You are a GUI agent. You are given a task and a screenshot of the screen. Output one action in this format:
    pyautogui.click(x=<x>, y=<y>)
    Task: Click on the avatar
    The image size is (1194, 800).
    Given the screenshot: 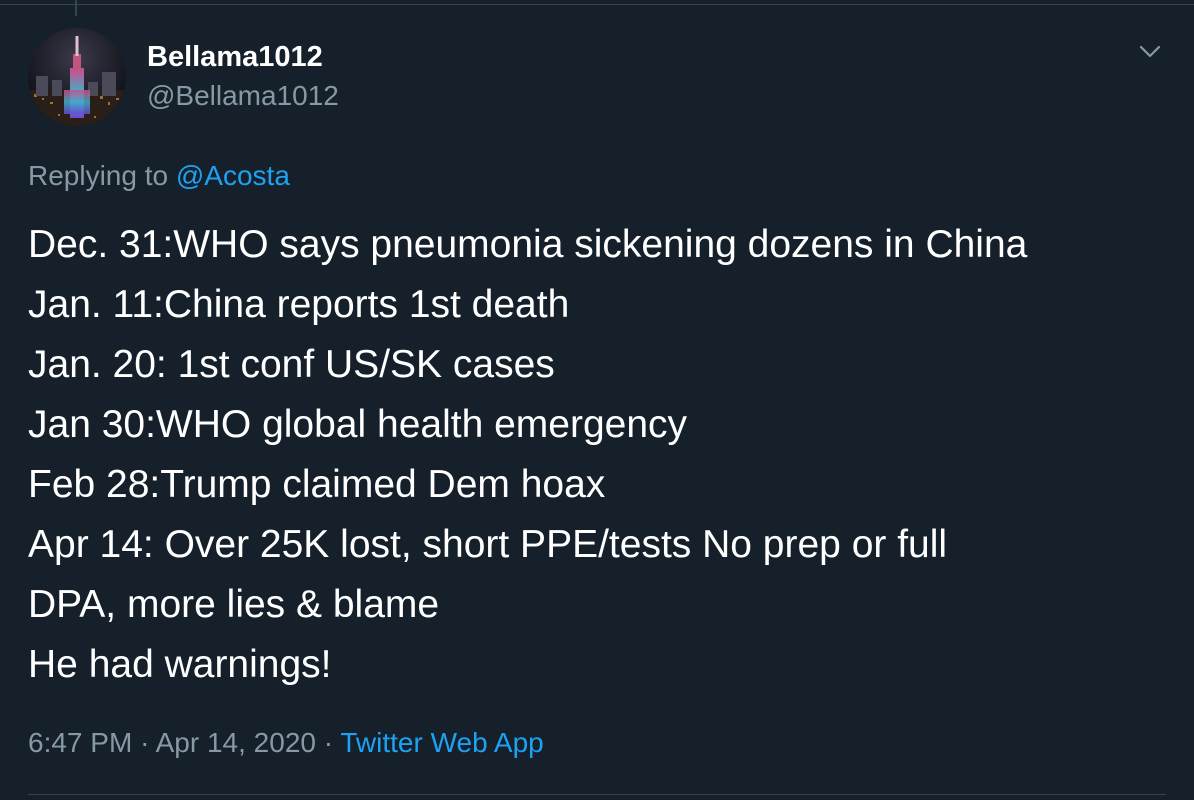 What is the action you would take?
    pyautogui.click(x=77, y=77)
    